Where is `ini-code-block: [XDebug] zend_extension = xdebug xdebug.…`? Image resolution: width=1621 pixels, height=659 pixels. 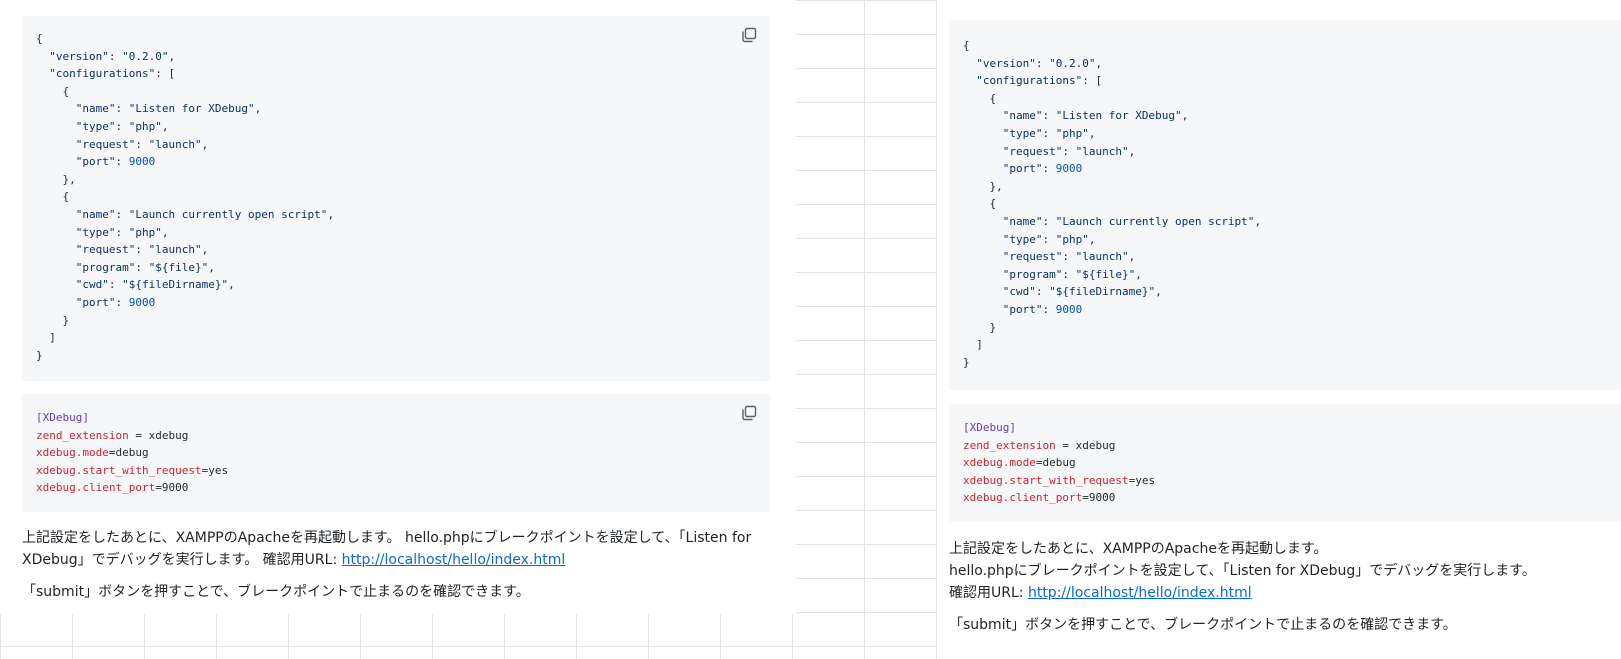
ini-code-block: [XDebug] zend_extension = xdebug xdebug.… is located at coordinates (1285, 463).